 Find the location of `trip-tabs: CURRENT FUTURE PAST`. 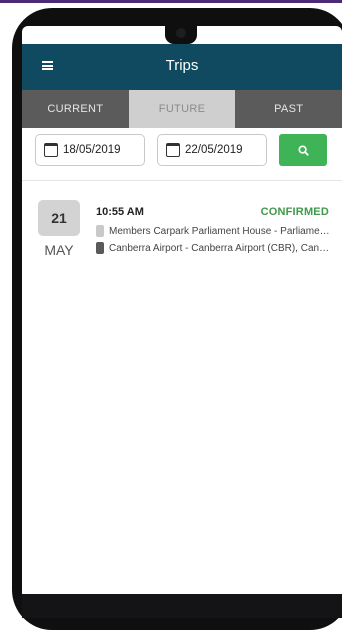

trip-tabs: CURRENT FUTURE PAST is located at coordinates (182, 109).